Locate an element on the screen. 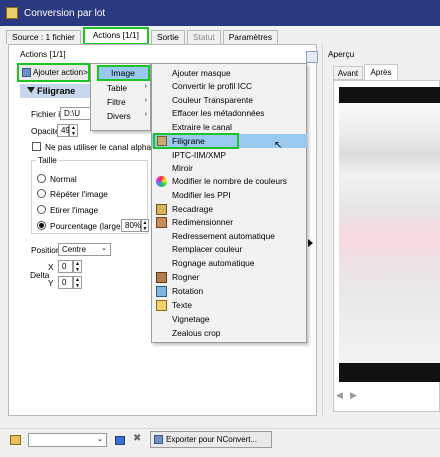  image-file-input: D:\U is located at coordinates (76, 113).